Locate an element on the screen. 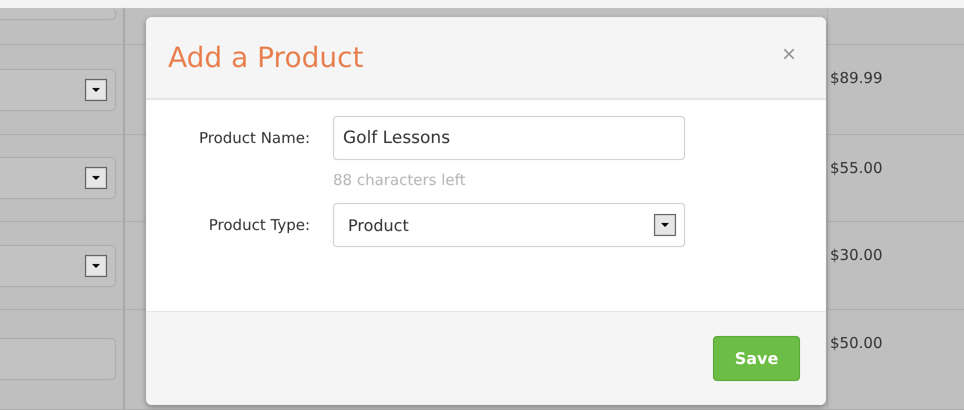 This screenshot has height=410, width=964. price-text: $55.00 is located at coordinates (855, 168).